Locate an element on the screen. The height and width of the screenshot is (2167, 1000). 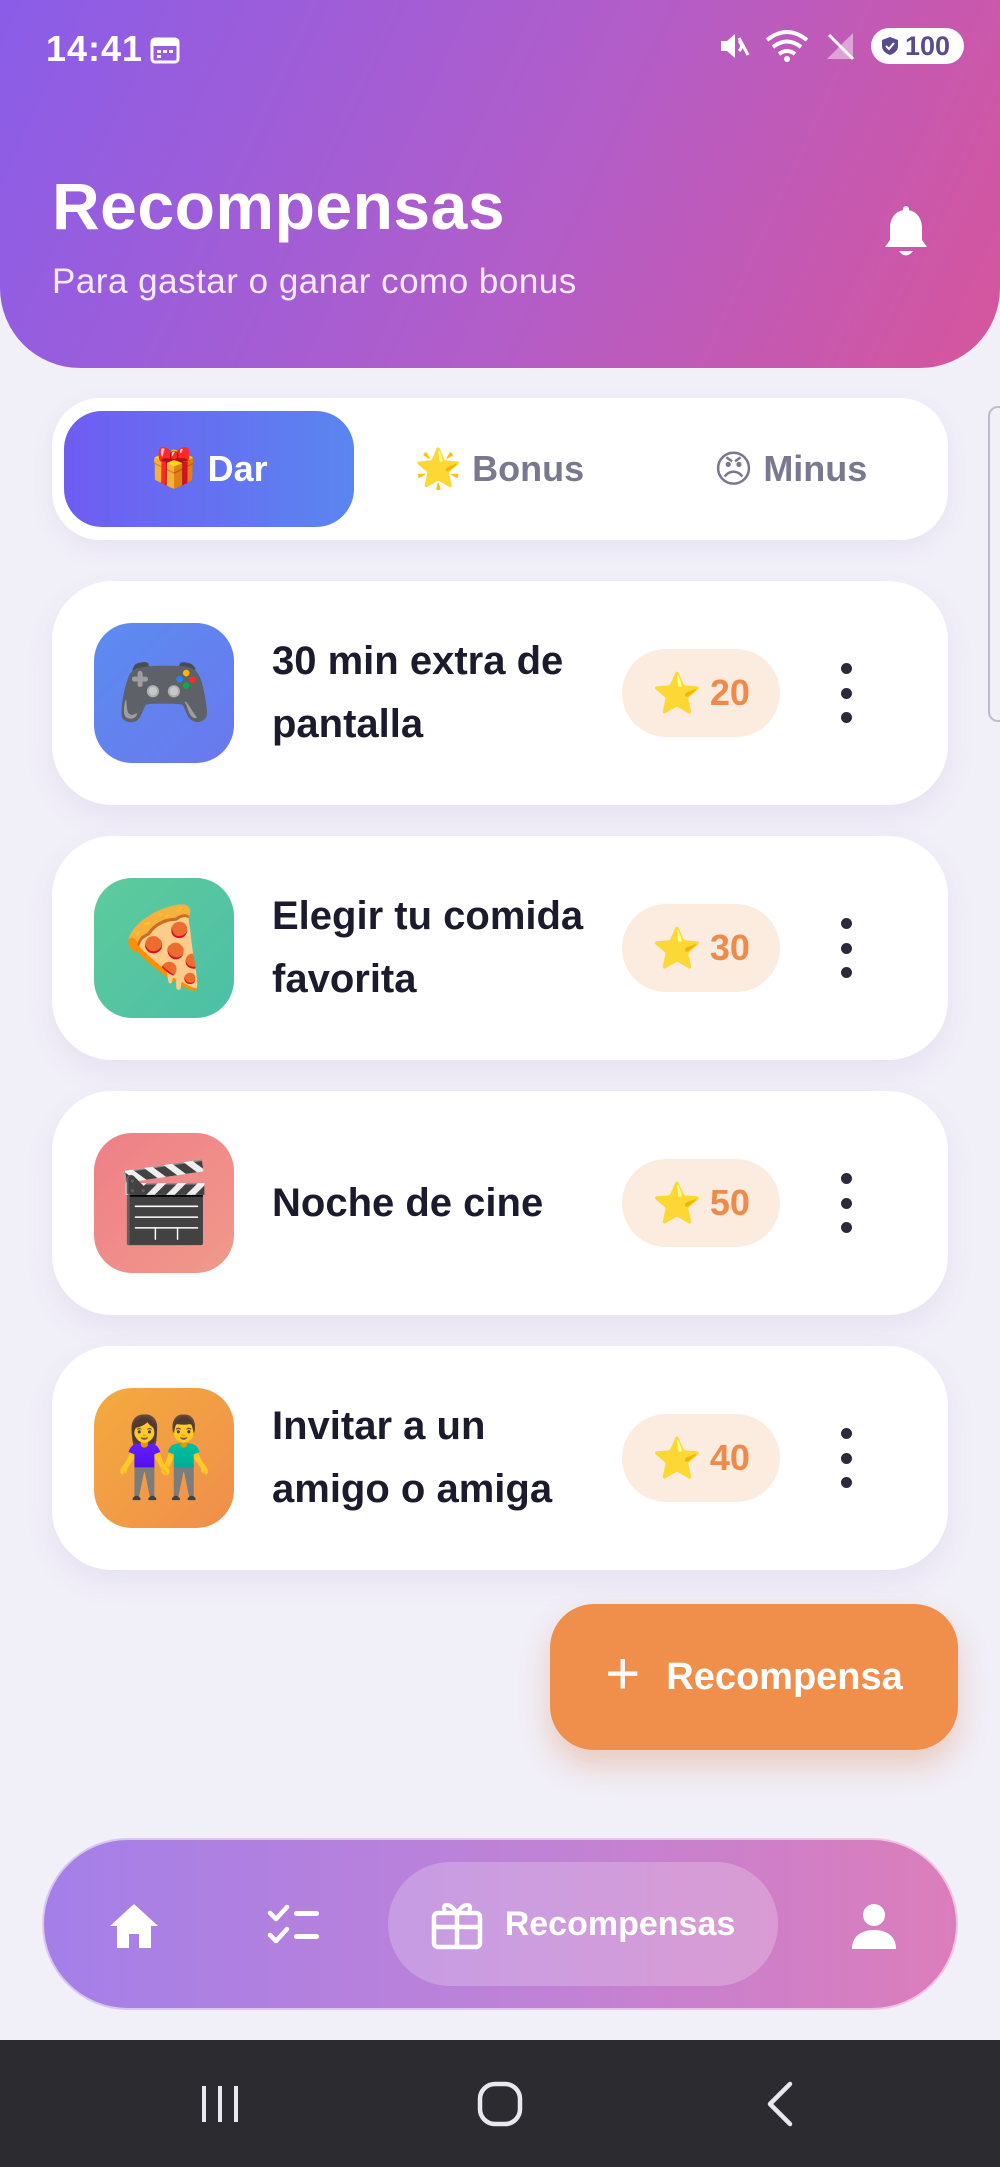
reward-card: 🎬 Noche de cine ⭐ 50 is located at coordinates (500, 1203).